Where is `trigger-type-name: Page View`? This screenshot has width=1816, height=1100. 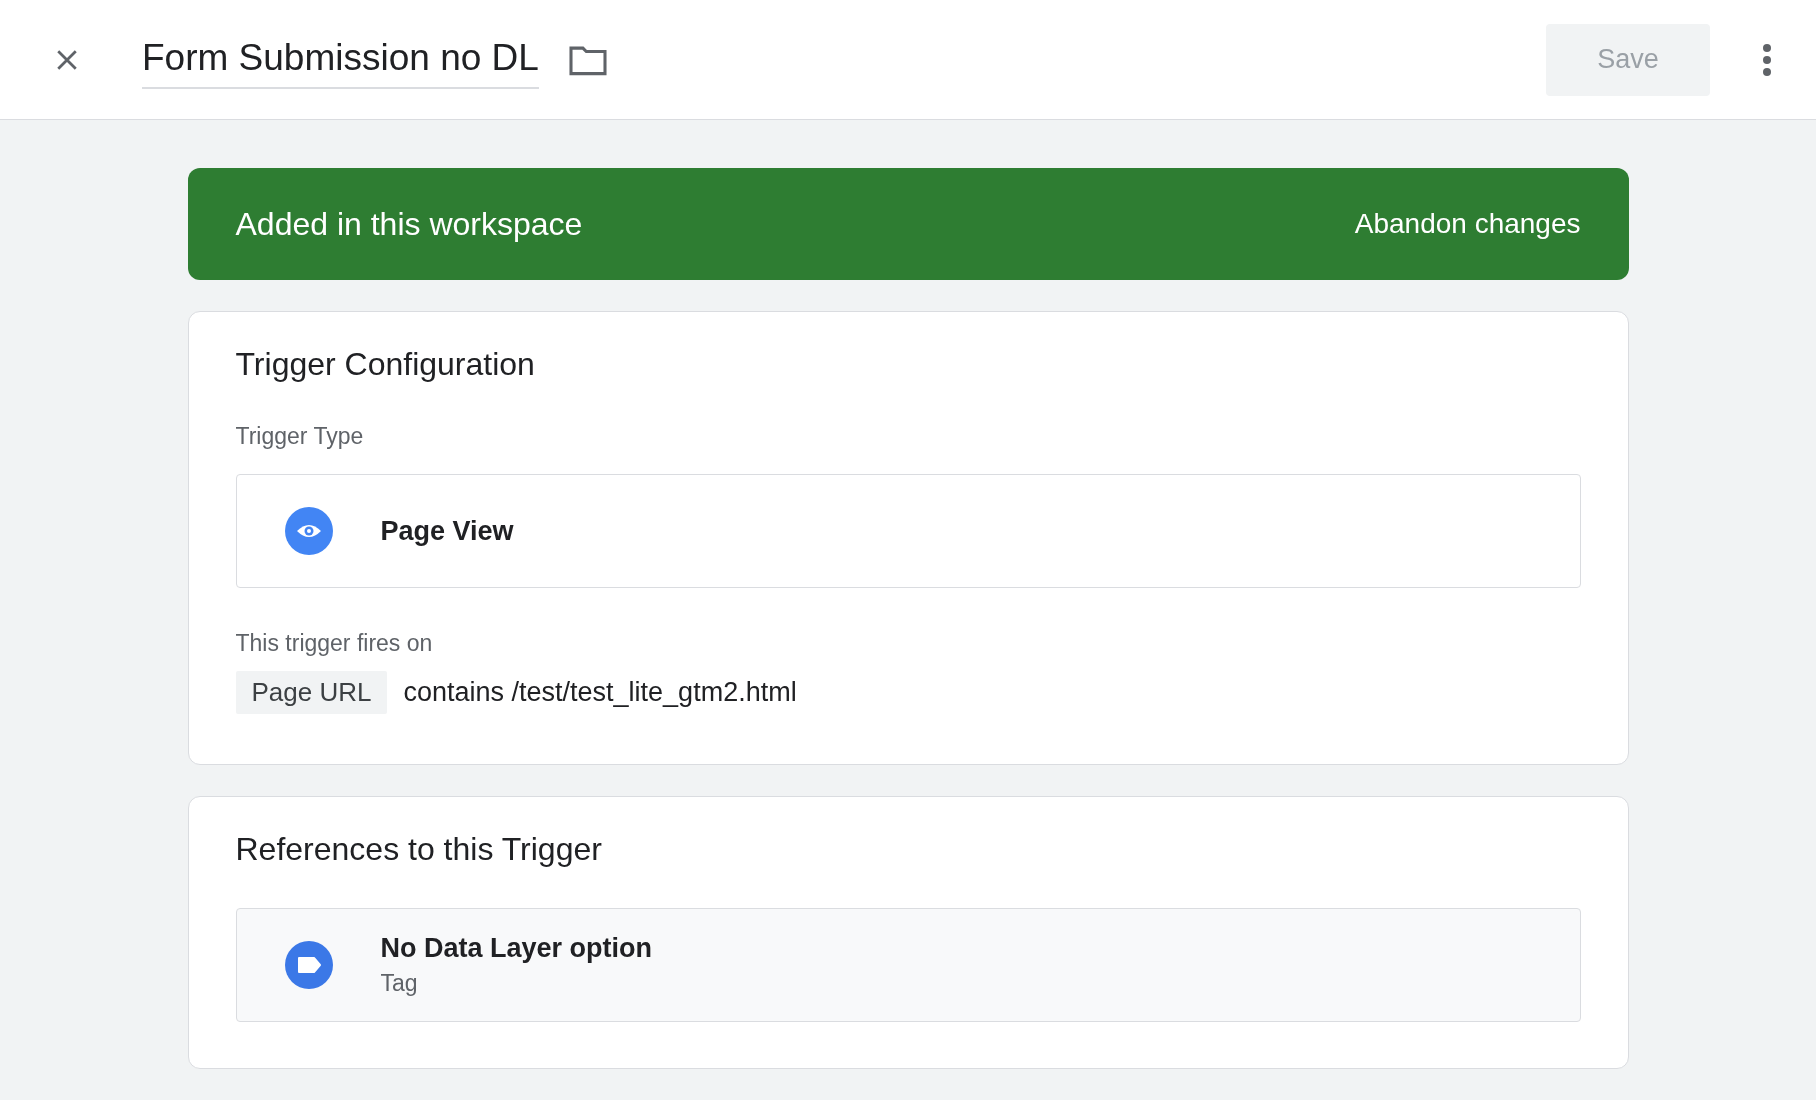
trigger-type-name: Page View is located at coordinates (447, 531).